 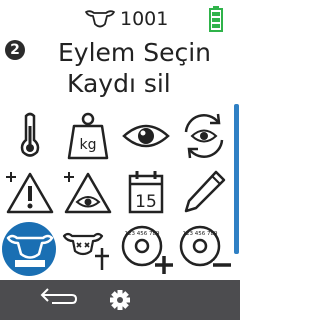 I want to click on action-edit, so click(x=204, y=192).